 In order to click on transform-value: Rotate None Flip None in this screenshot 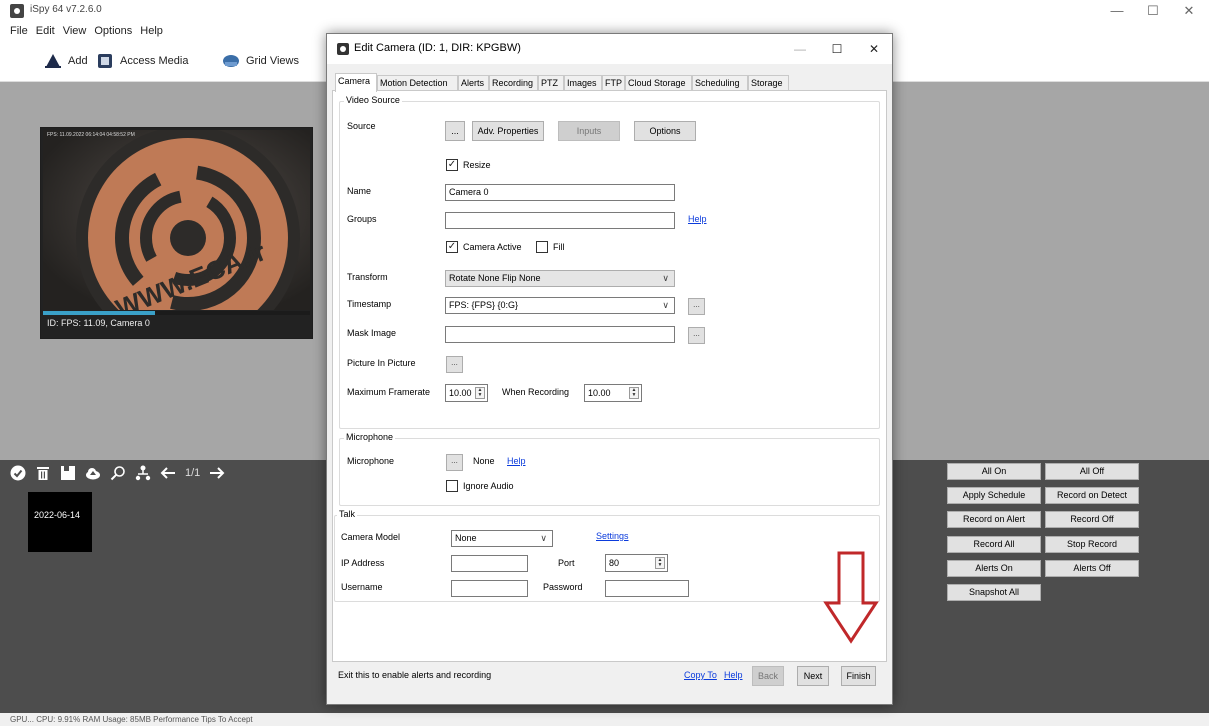, I will do `click(495, 278)`.